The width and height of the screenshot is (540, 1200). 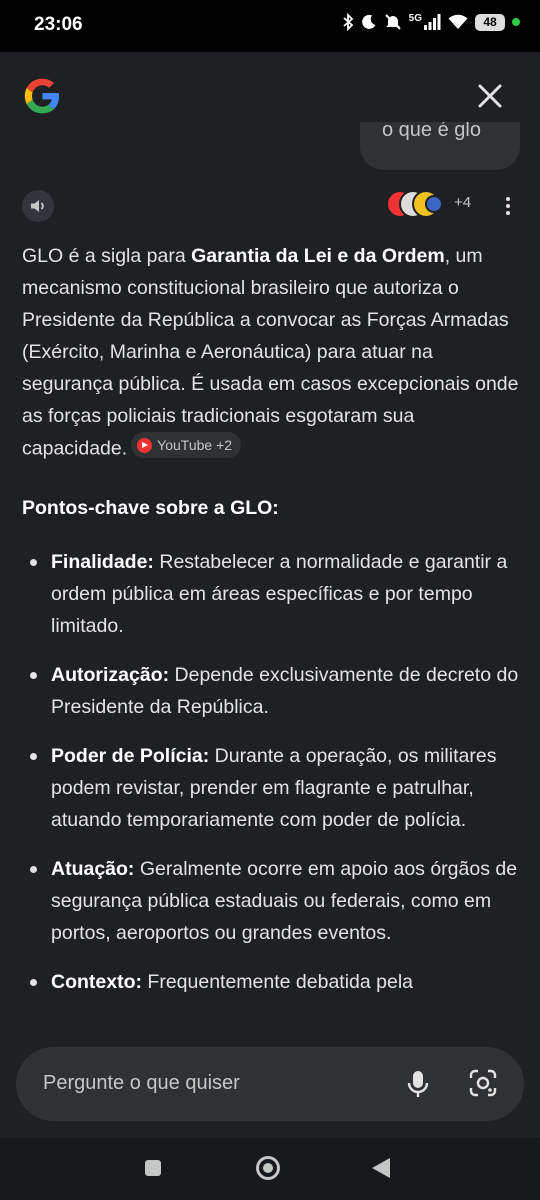 I want to click on more-options-button, so click(x=508, y=206).